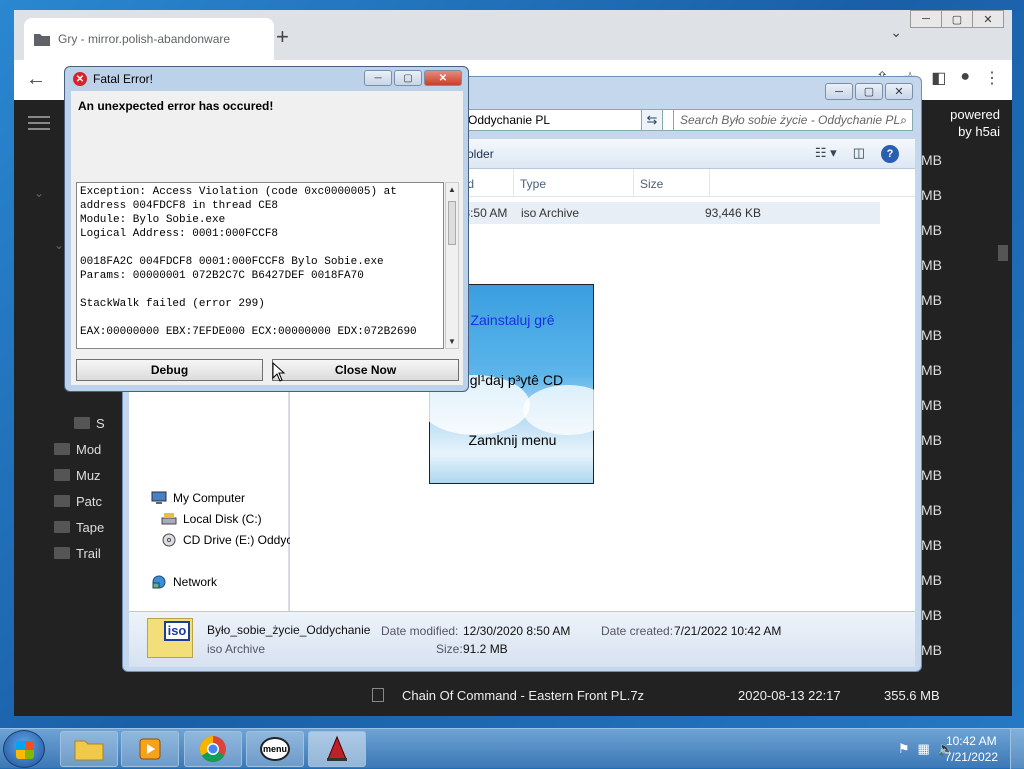 This screenshot has width=1024, height=769. I want to click on system-clock: 10:42 AM 7/21/2022, so click(971, 749).